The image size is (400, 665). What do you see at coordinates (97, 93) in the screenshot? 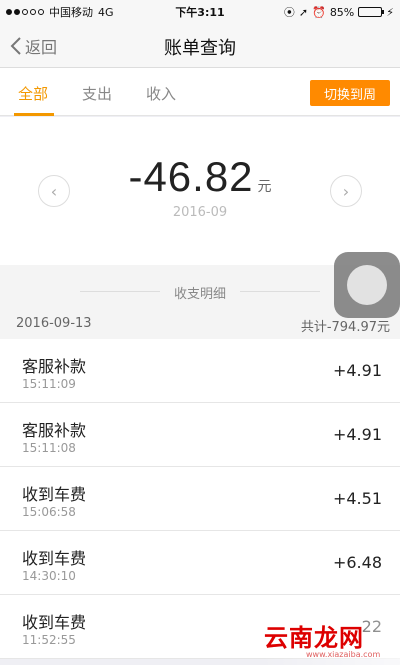
I see `tab-expense: 支出` at bounding box center [97, 93].